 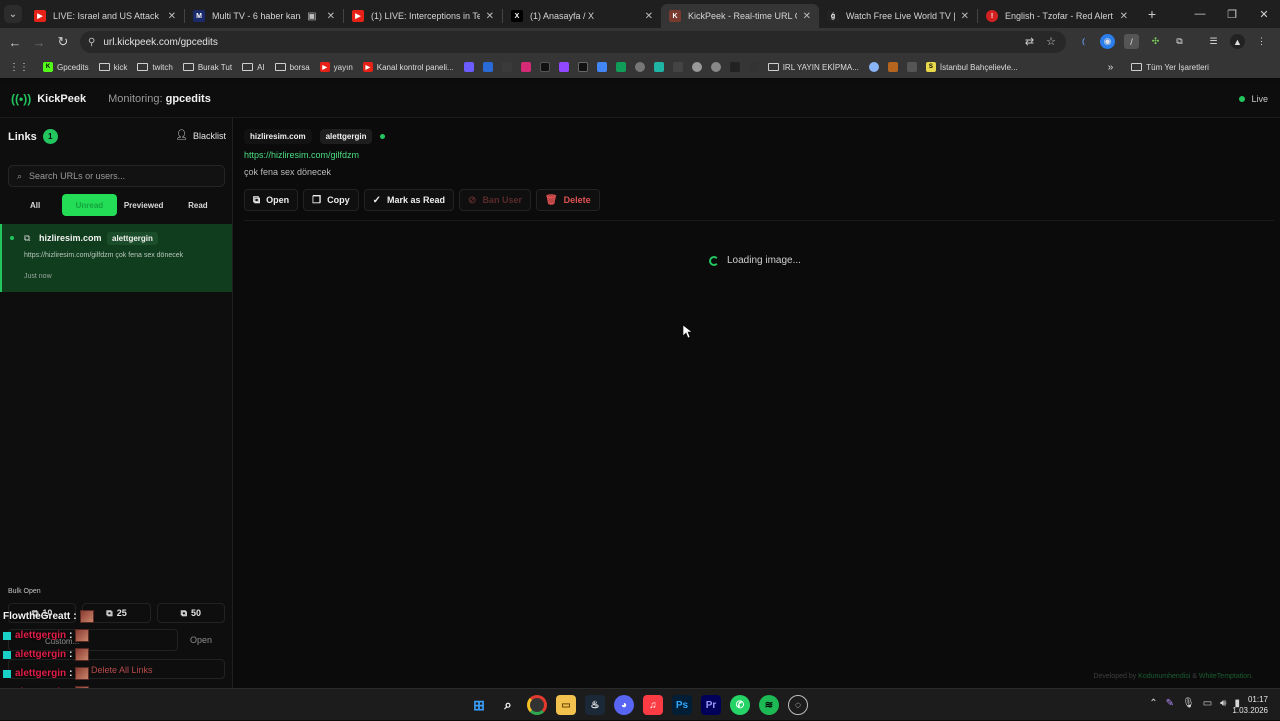 I want to click on microphone-icon: 🎙︎, so click(x=1188, y=703).